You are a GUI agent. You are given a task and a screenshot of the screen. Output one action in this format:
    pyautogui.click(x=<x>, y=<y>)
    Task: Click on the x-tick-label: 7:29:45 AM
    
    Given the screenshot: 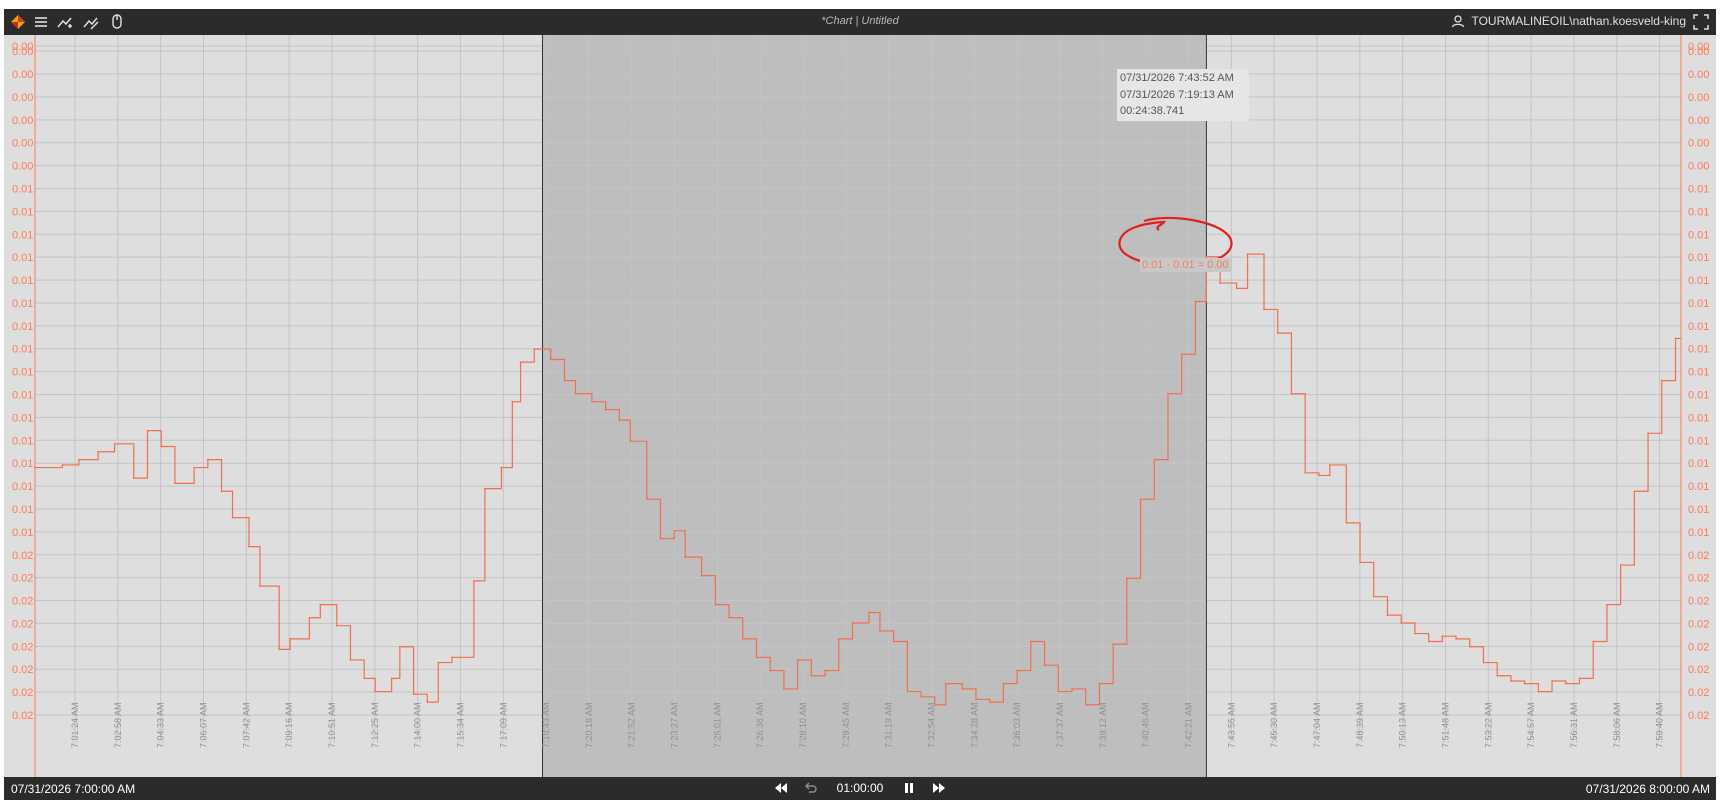 What is the action you would take?
    pyautogui.click(x=846, y=725)
    